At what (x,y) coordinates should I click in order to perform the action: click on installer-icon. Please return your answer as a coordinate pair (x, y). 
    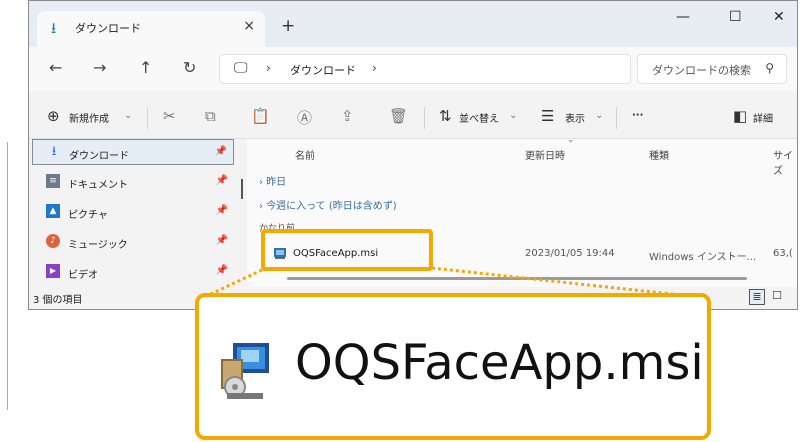
    Looking at the image, I should click on (245, 371).